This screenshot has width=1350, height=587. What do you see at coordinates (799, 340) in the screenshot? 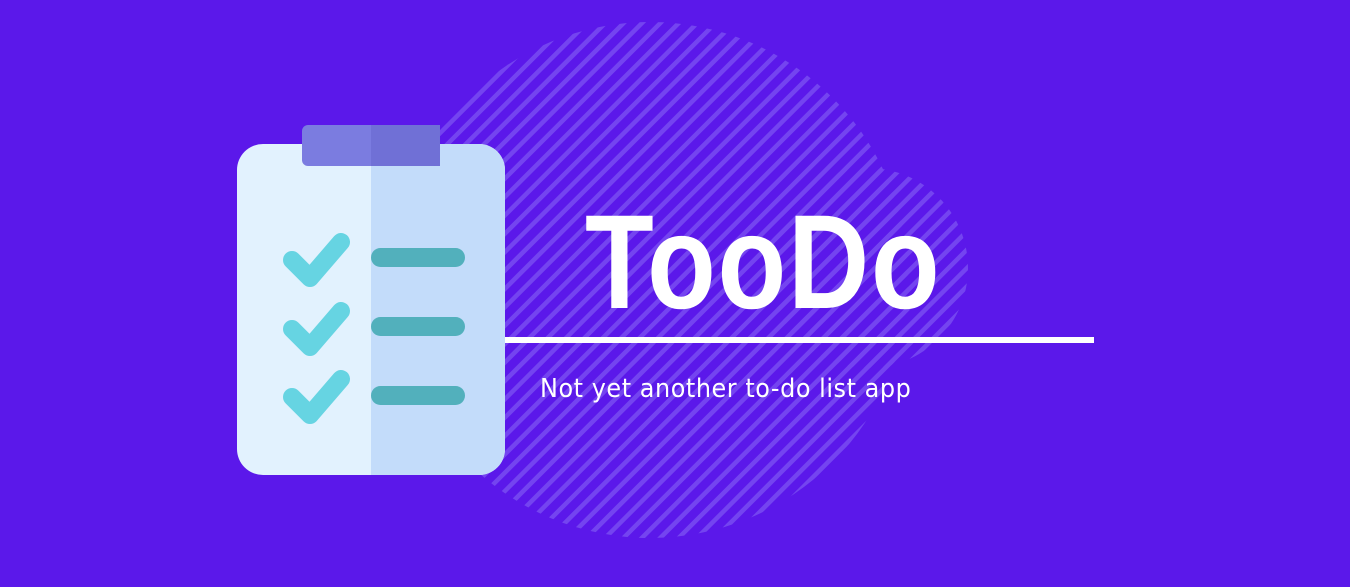
I see `title-underline` at bounding box center [799, 340].